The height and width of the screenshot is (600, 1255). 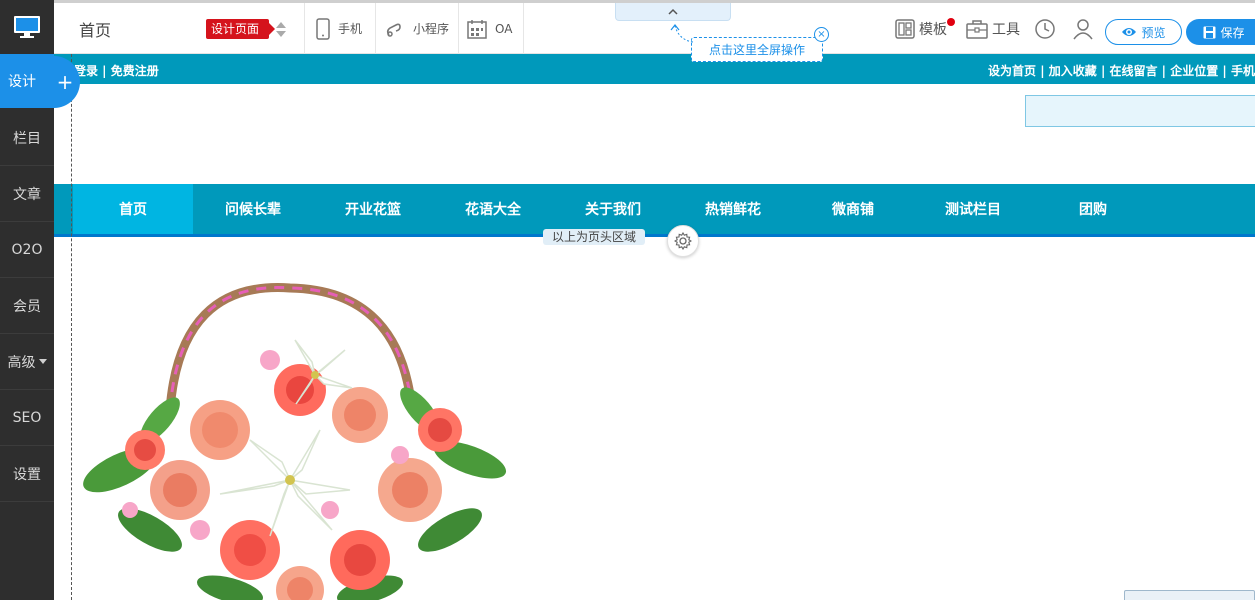 I want to click on template-tool-label: 模板, so click(x=933, y=29).